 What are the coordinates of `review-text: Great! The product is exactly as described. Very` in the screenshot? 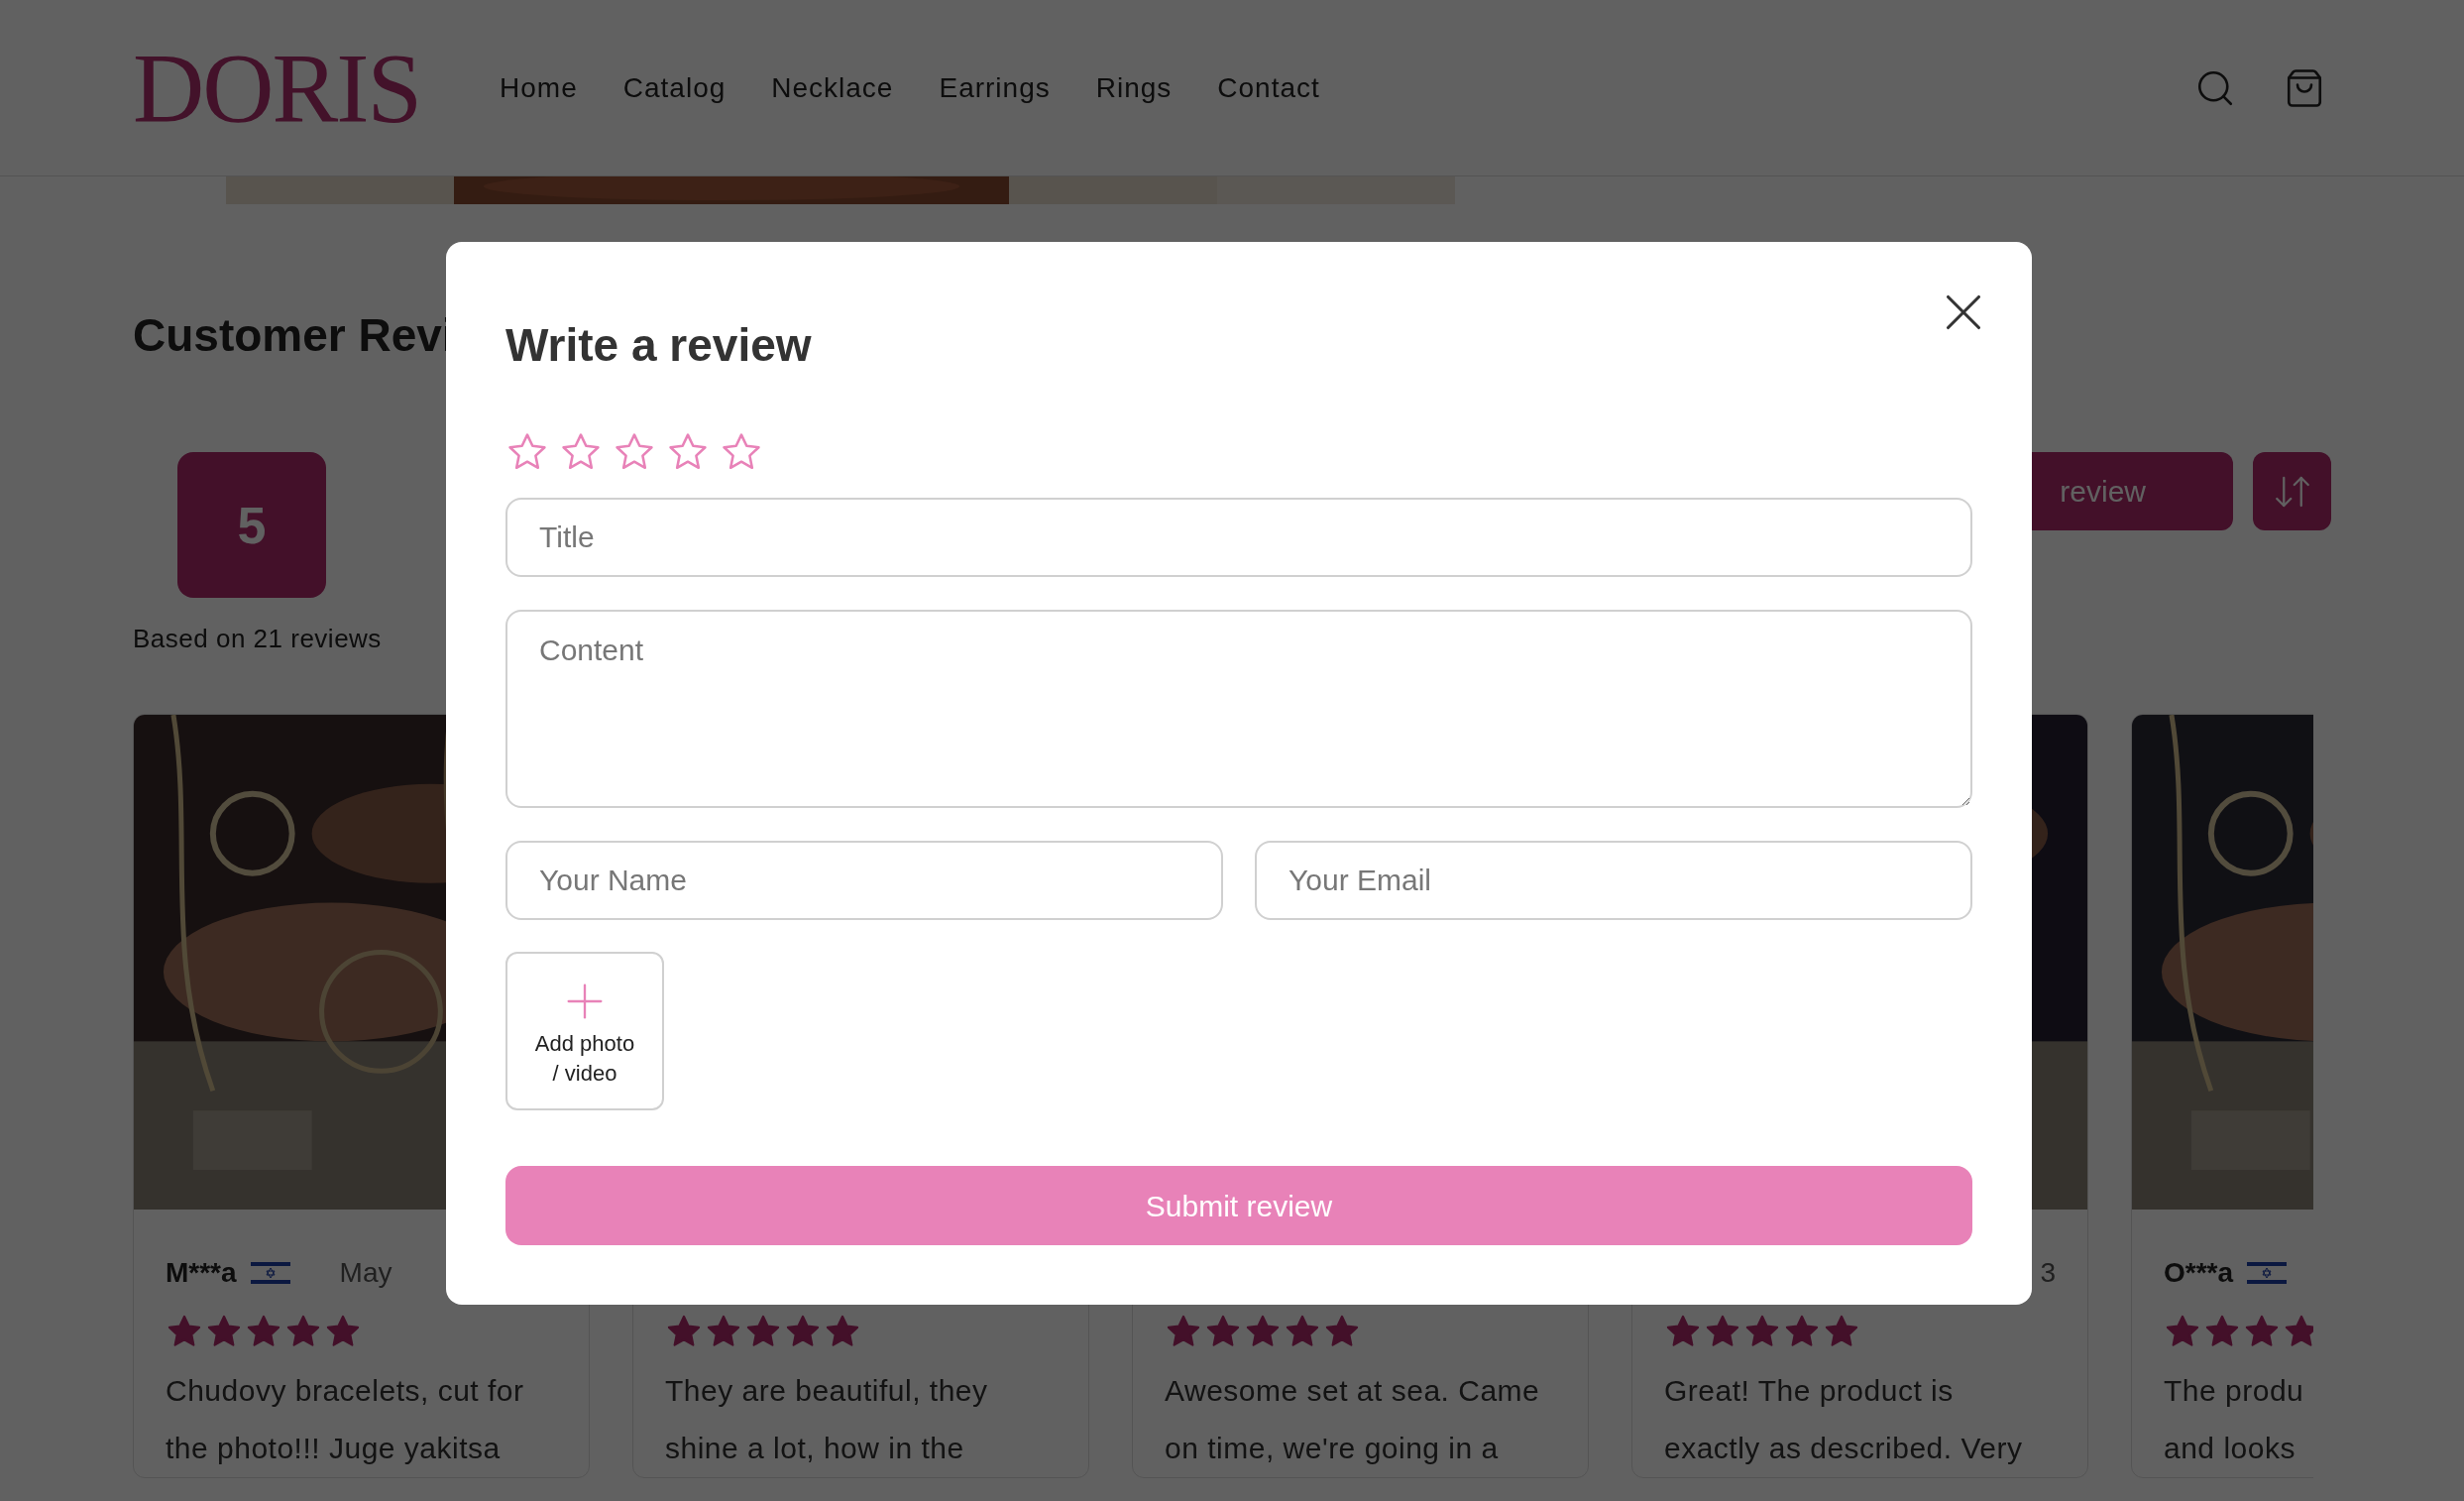 It's located at (1843, 1419).